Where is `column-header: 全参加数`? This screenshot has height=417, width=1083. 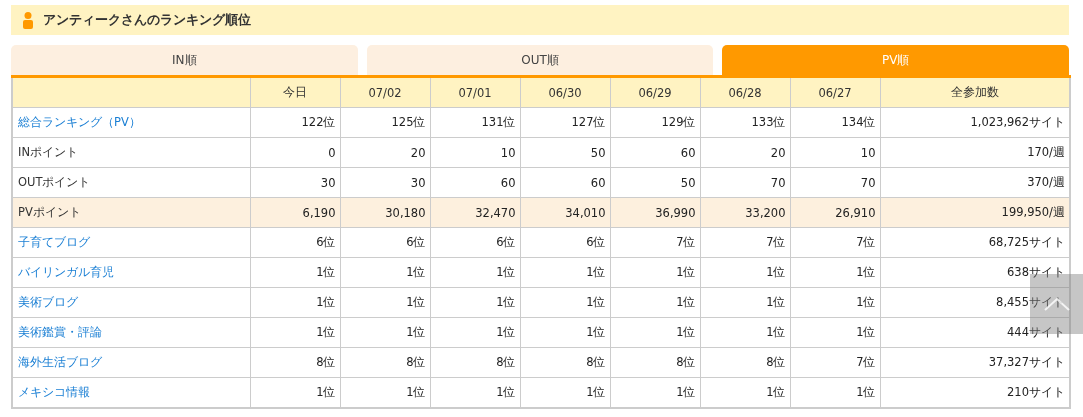 column-header: 全参加数 is located at coordinates (975, 92).